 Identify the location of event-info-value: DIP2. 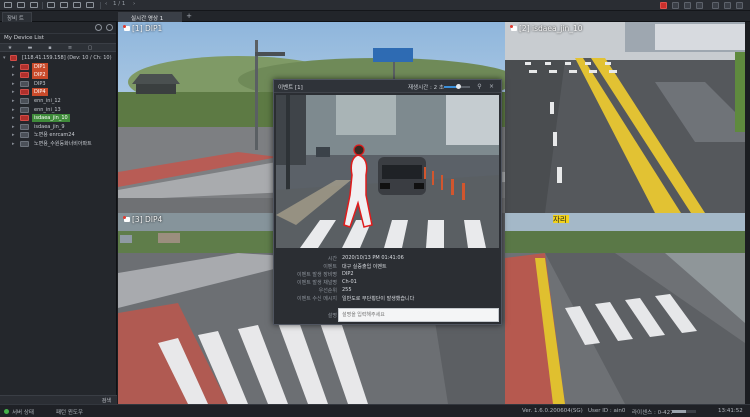
(348, 274).